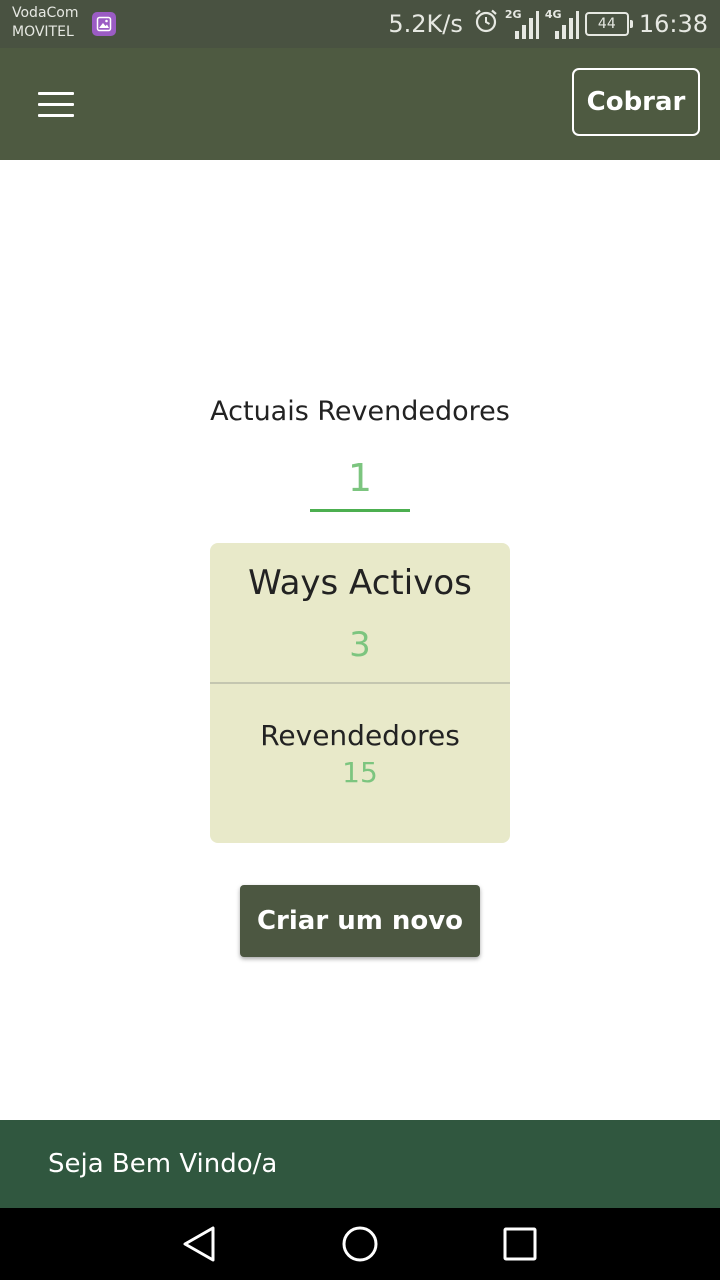 This screenshot has width=720, height=1280. Describe the element at coordinates (608, 24) in the screenshot. I see `battery-icon: 44` at that location.